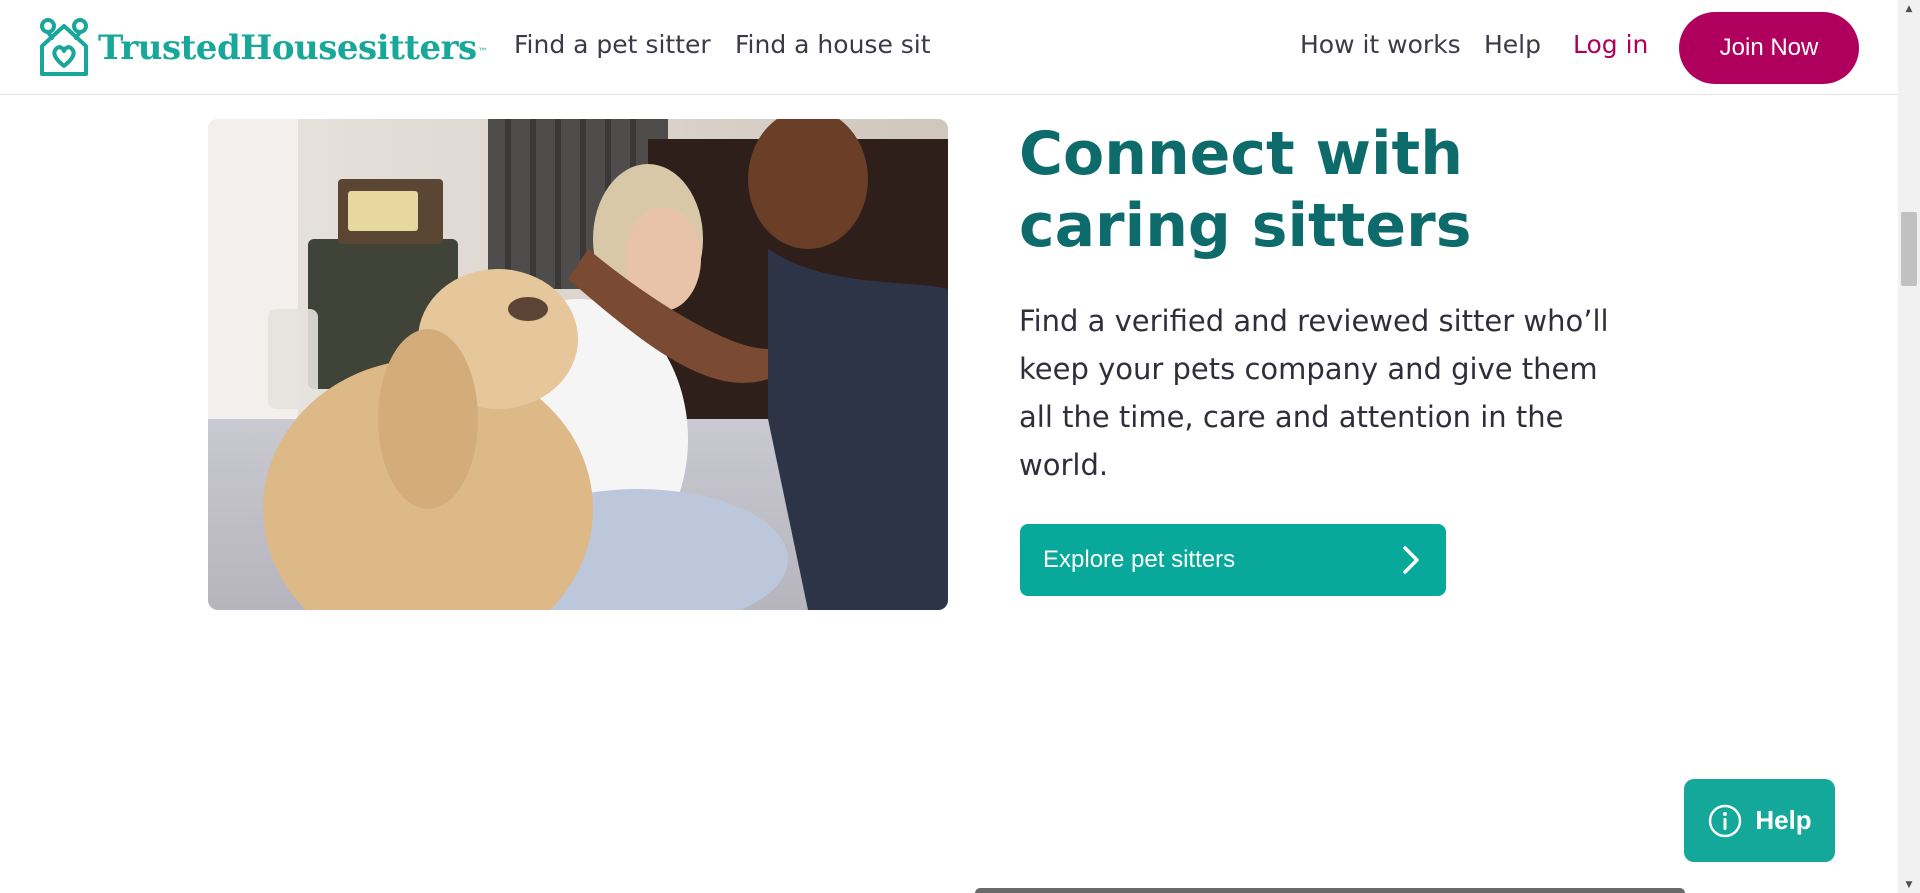 The height and width of the screenshot is (893, 1920). Describe the element at coordinates (1909, 884) in the screenshot. I see `scroll-down-arrow-icon: ▼` at that location.